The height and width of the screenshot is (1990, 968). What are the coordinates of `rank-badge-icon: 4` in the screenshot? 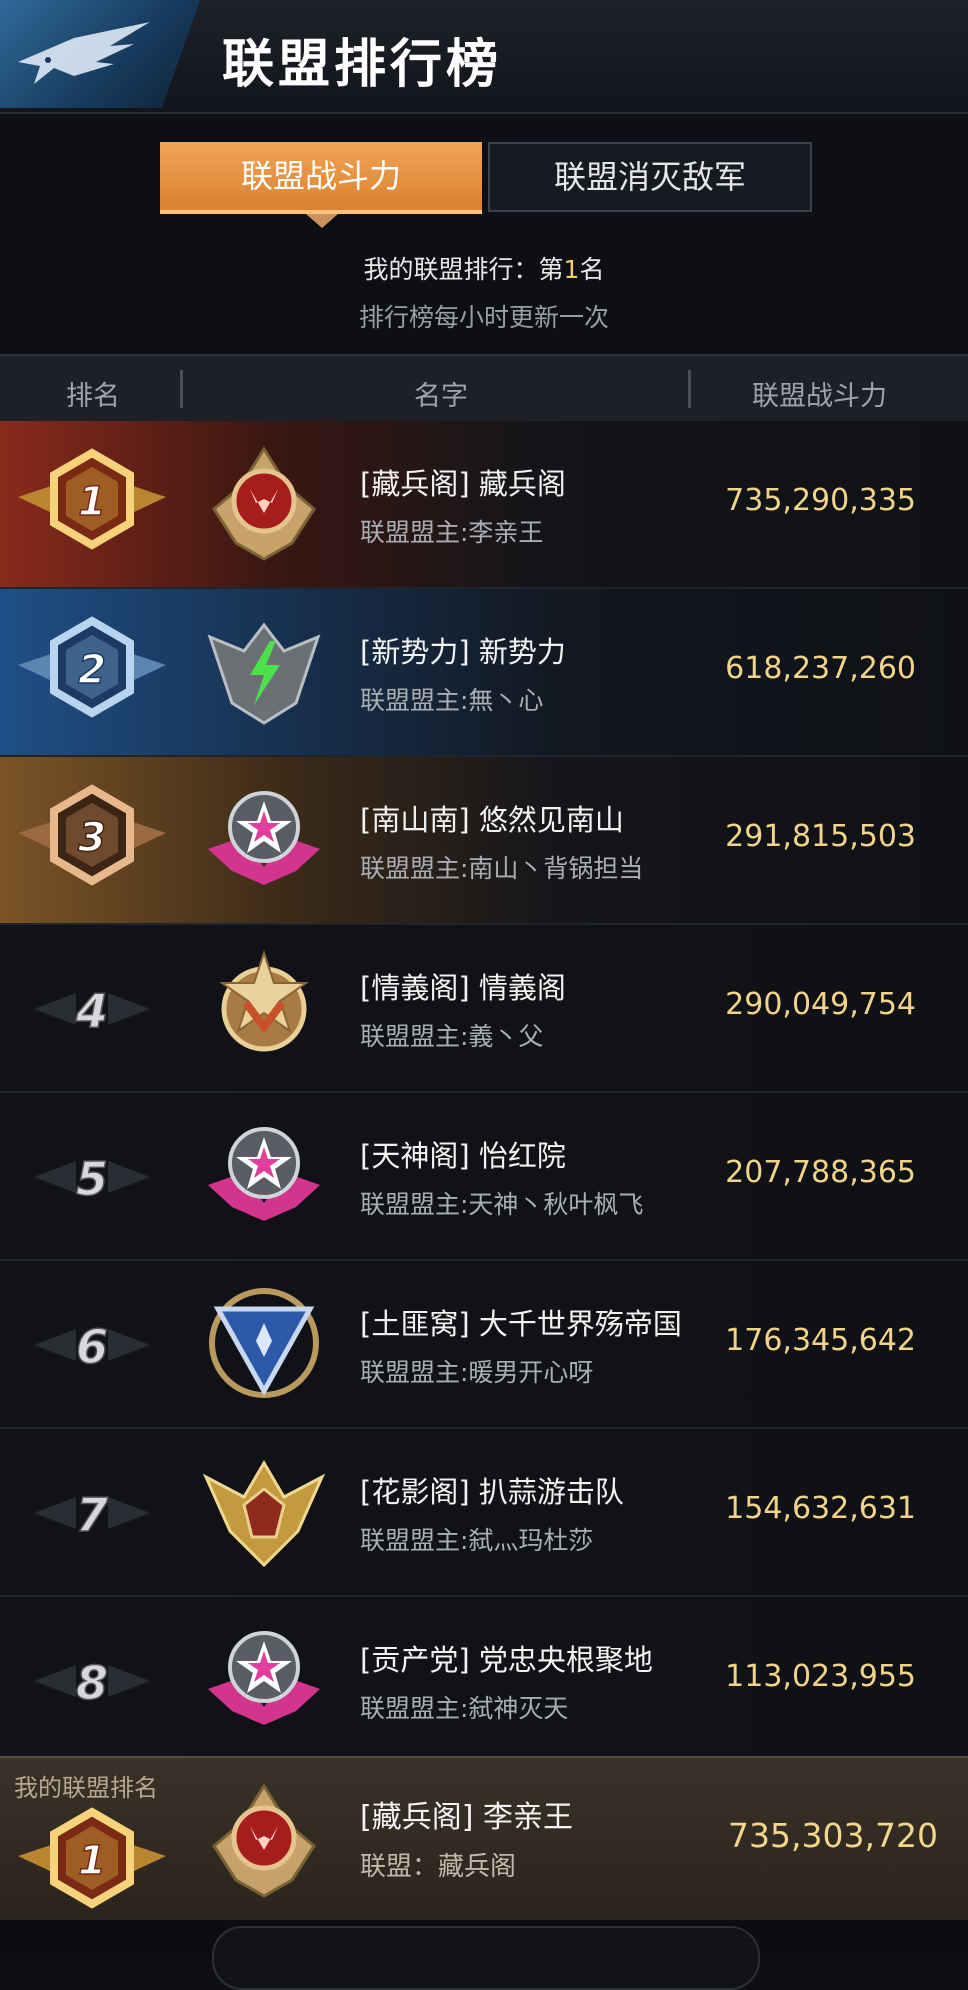 It's located at (92, 1008).